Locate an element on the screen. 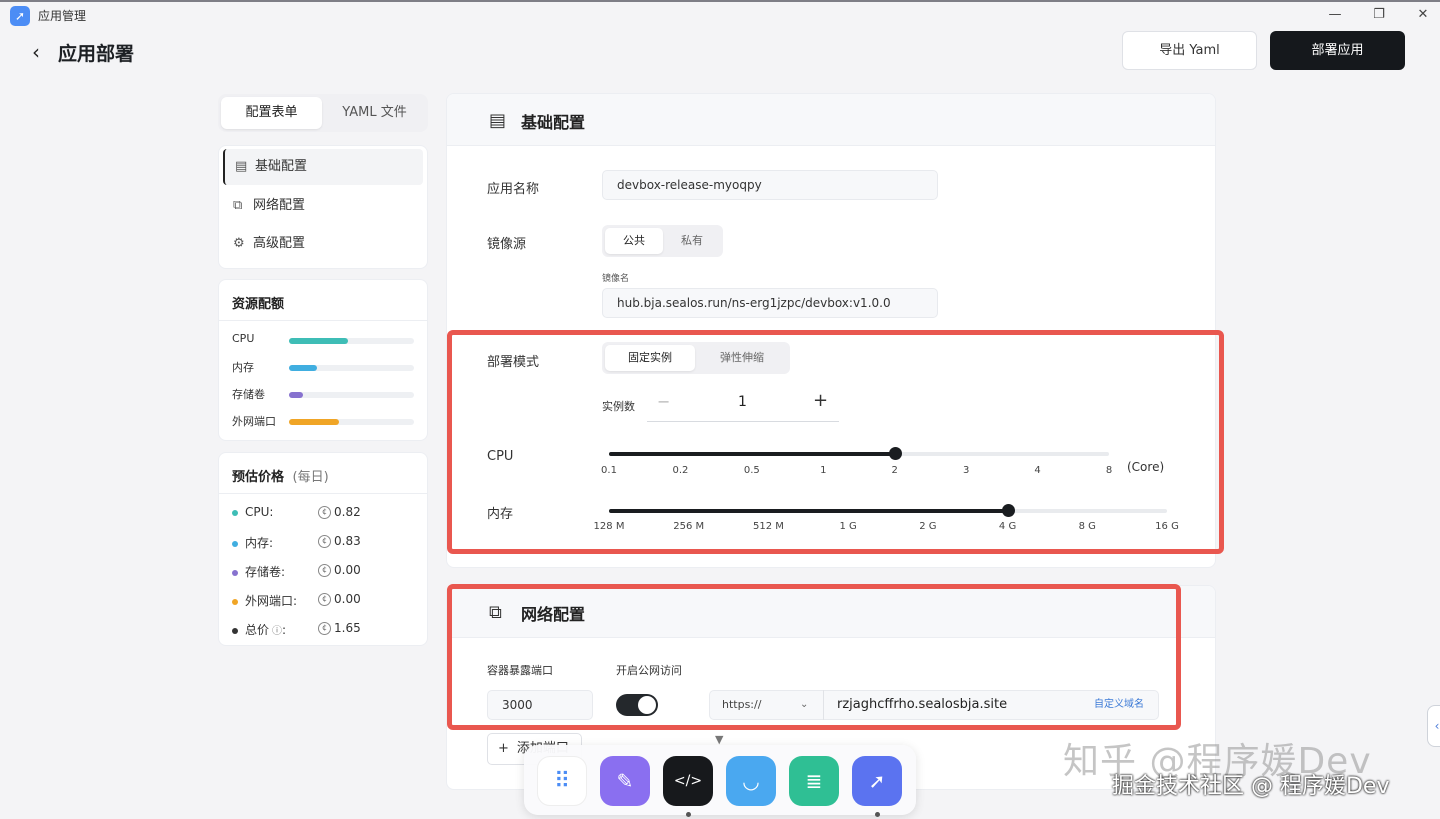 The image size is (1440, 819). page-title: 应用部署 is located at coordinates (96, 54).